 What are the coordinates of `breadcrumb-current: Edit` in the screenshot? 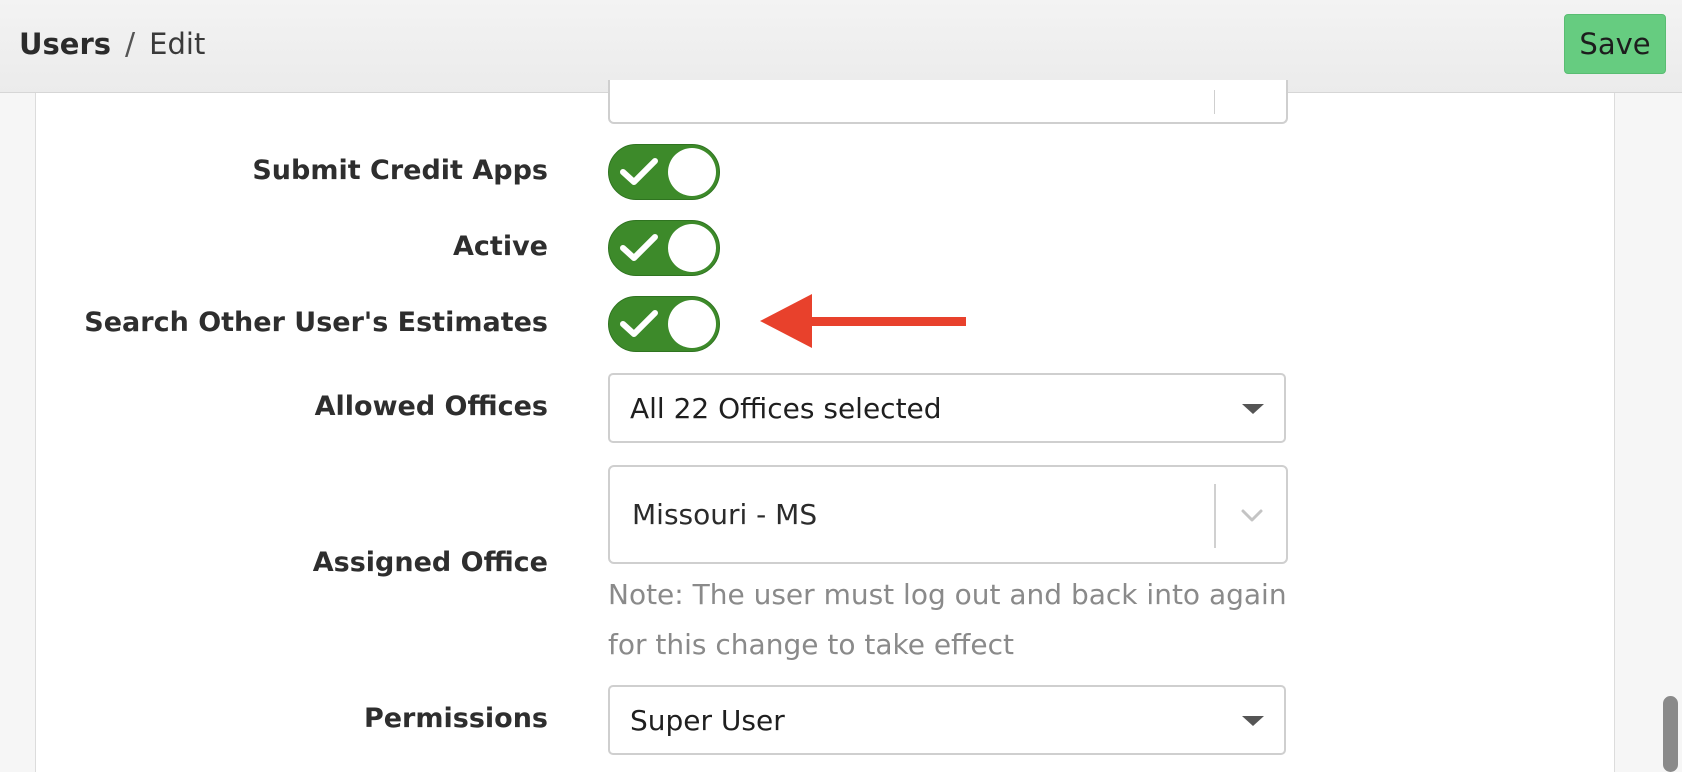 It's located at (177, 44).